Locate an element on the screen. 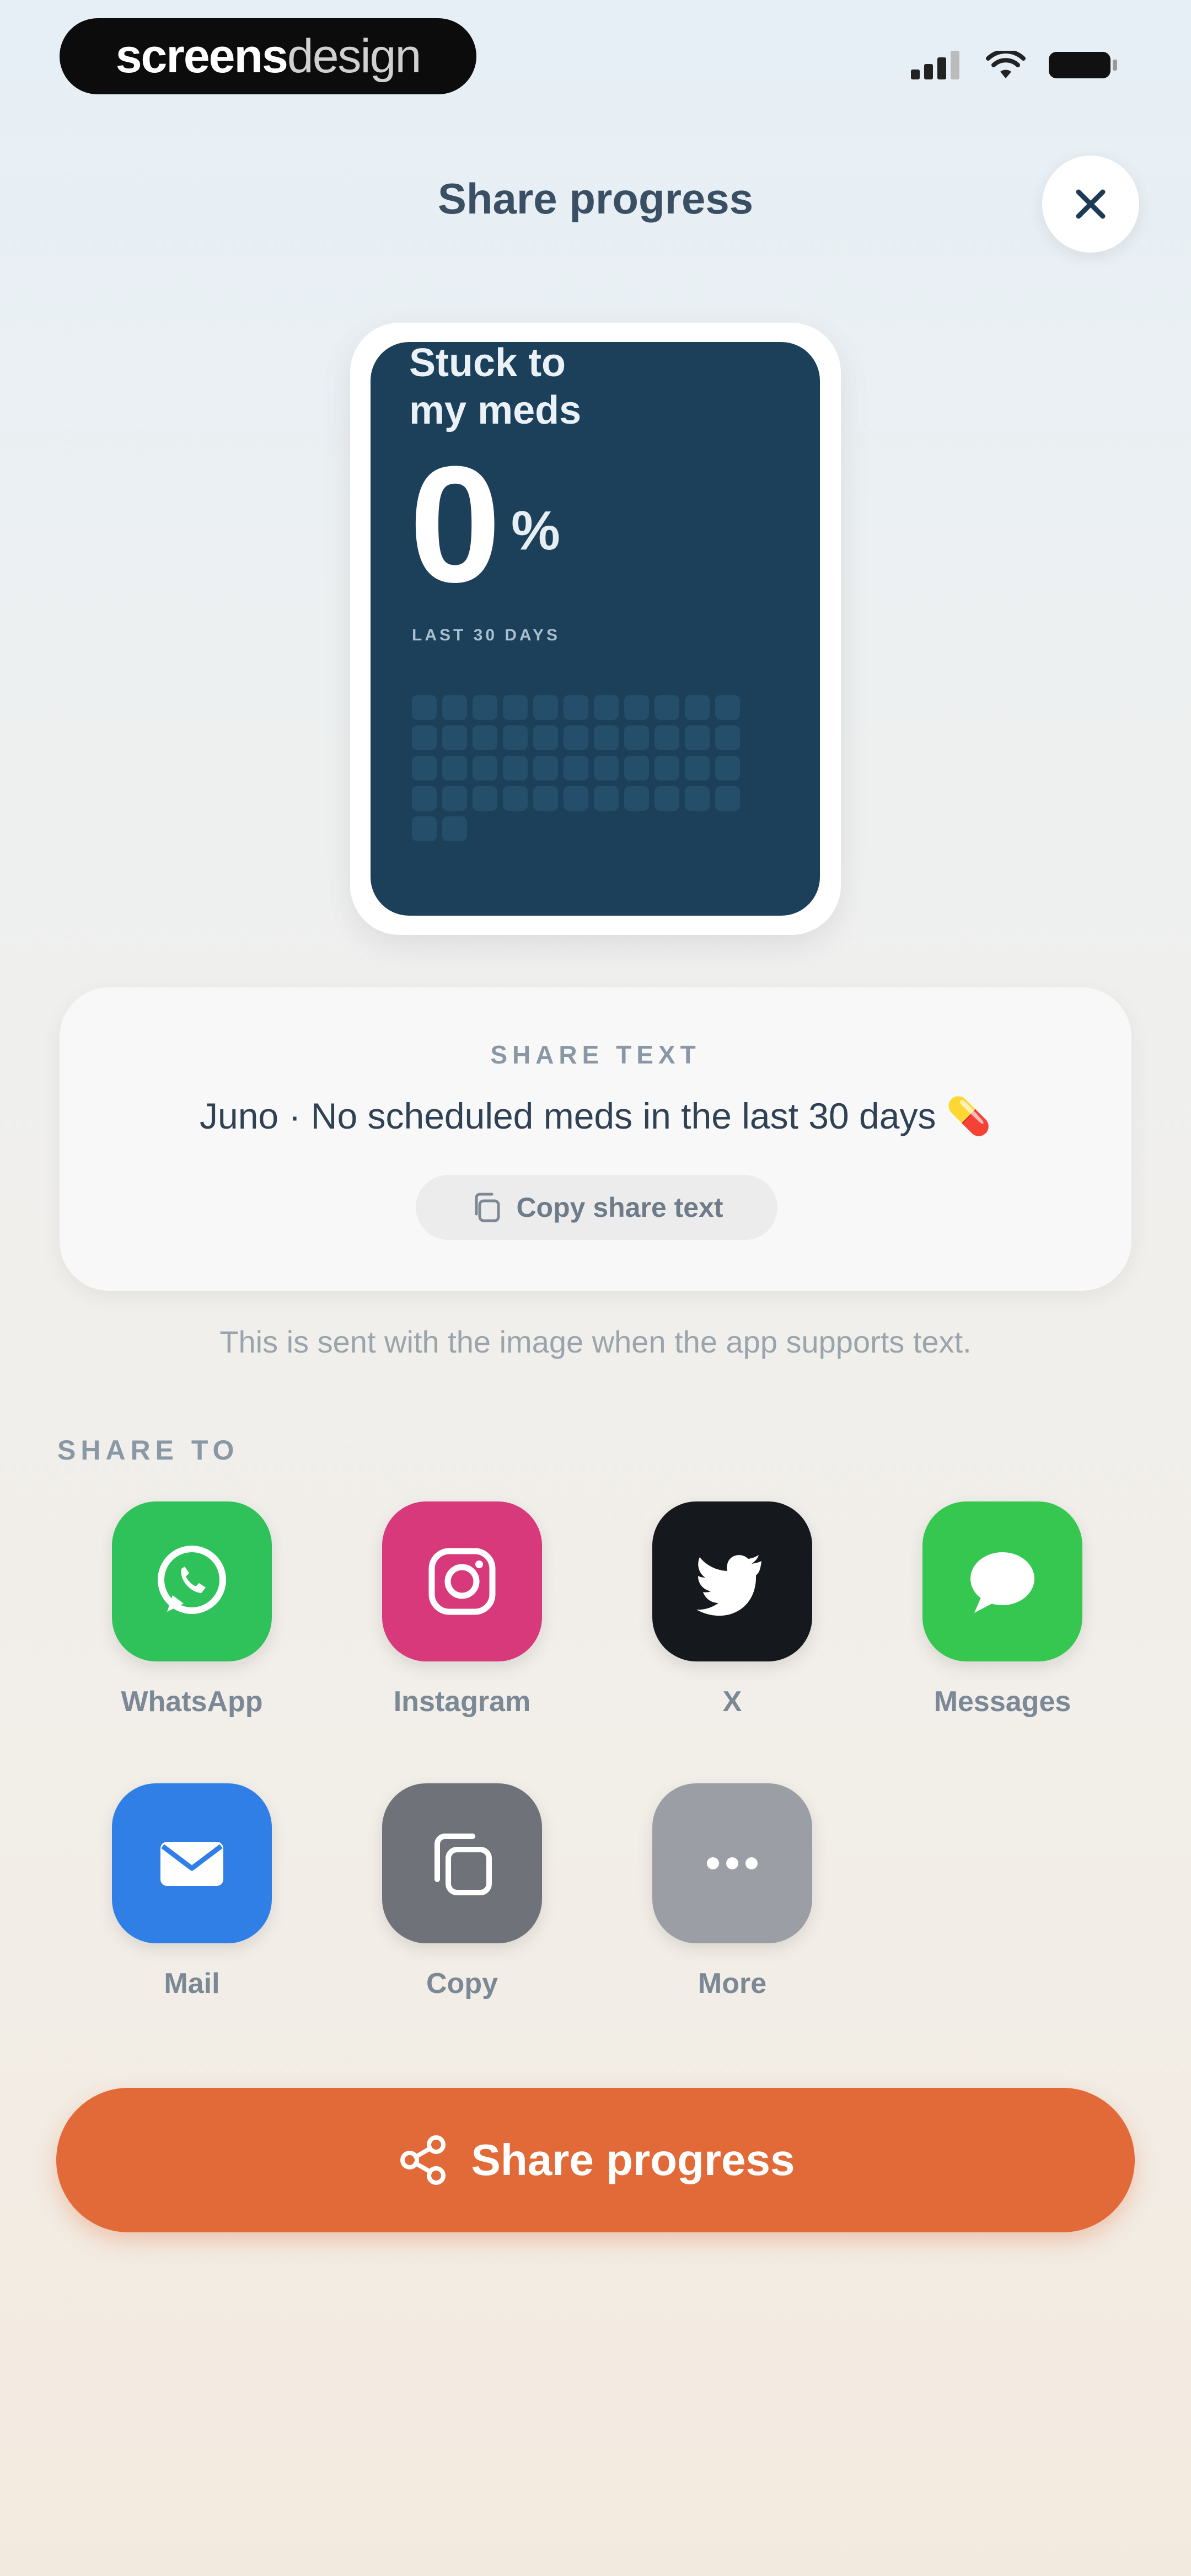  status-icons is located at coordinates (1015, 65).